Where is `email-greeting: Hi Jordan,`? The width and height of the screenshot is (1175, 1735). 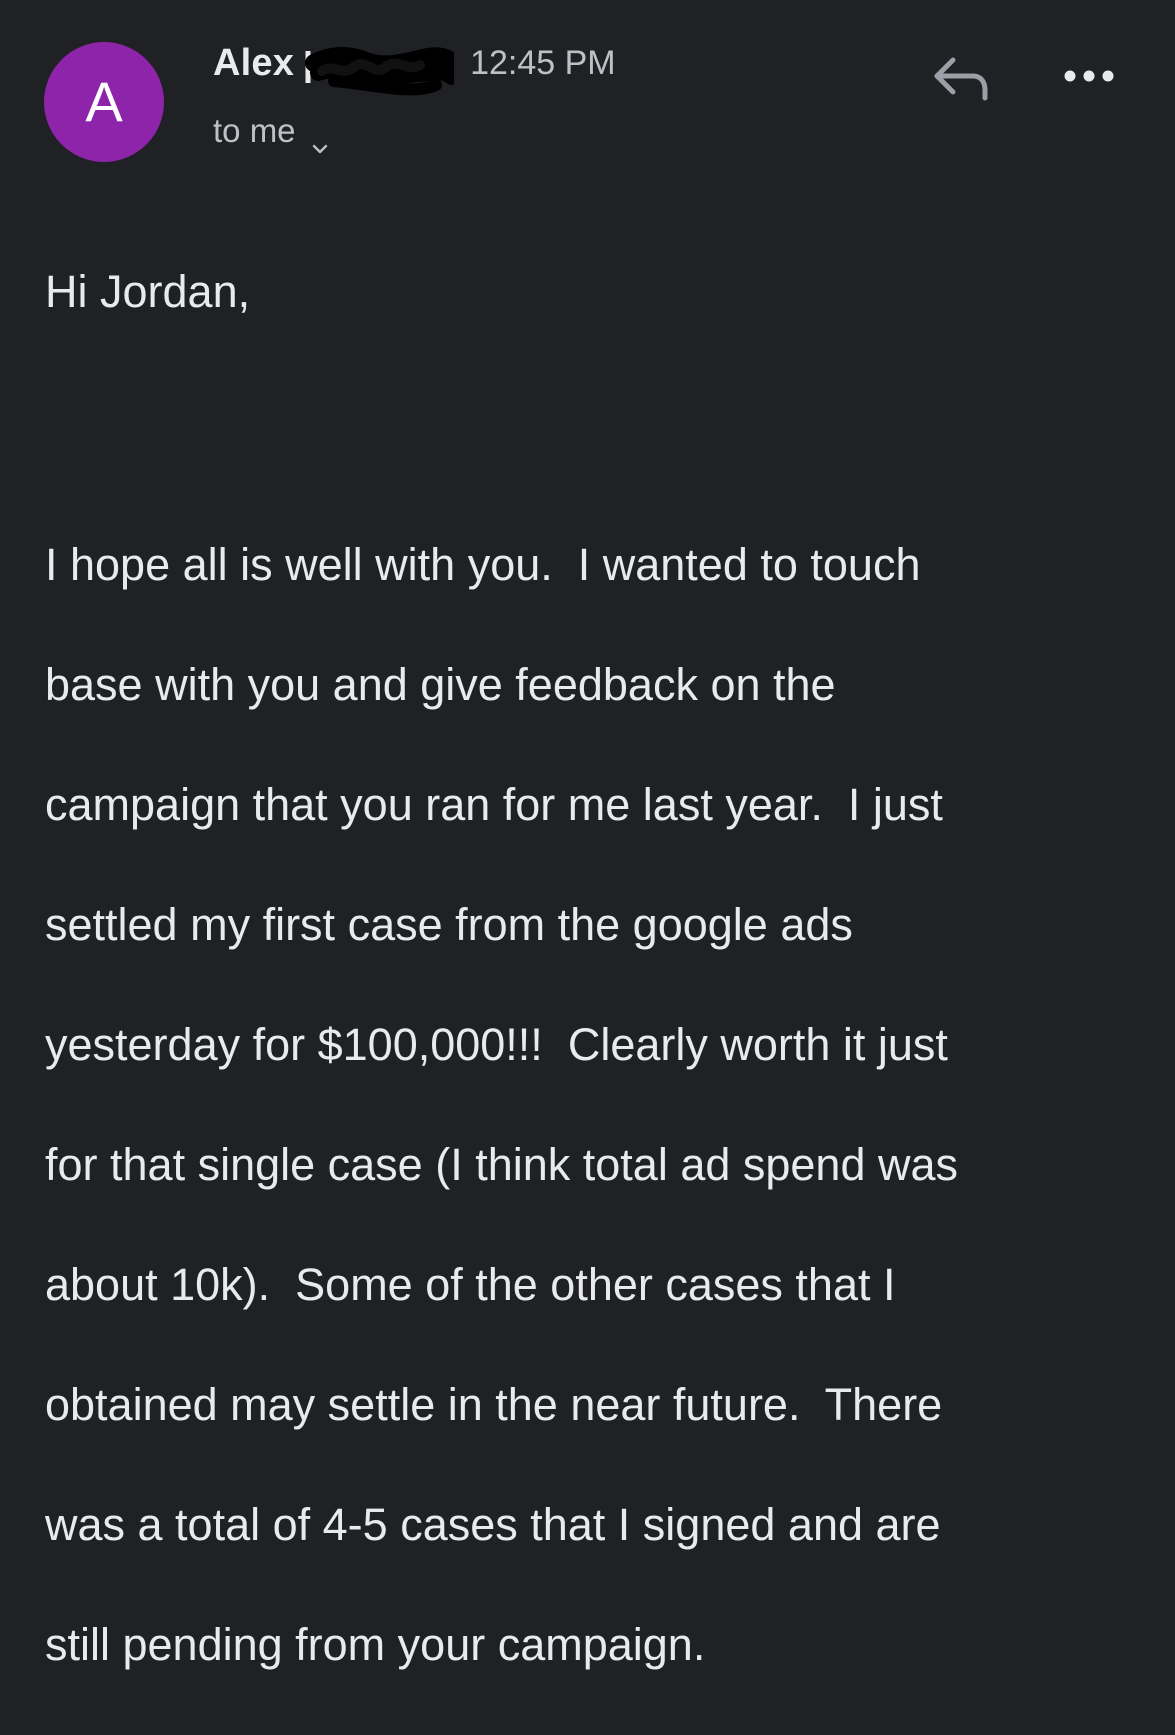 email-greeting: Hi Jordan, is located at coordinates (148, 291).